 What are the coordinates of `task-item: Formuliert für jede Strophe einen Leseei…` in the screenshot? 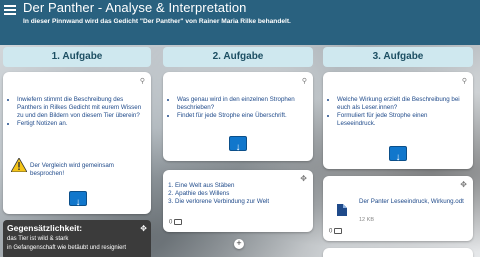 It's located at (402, 120).